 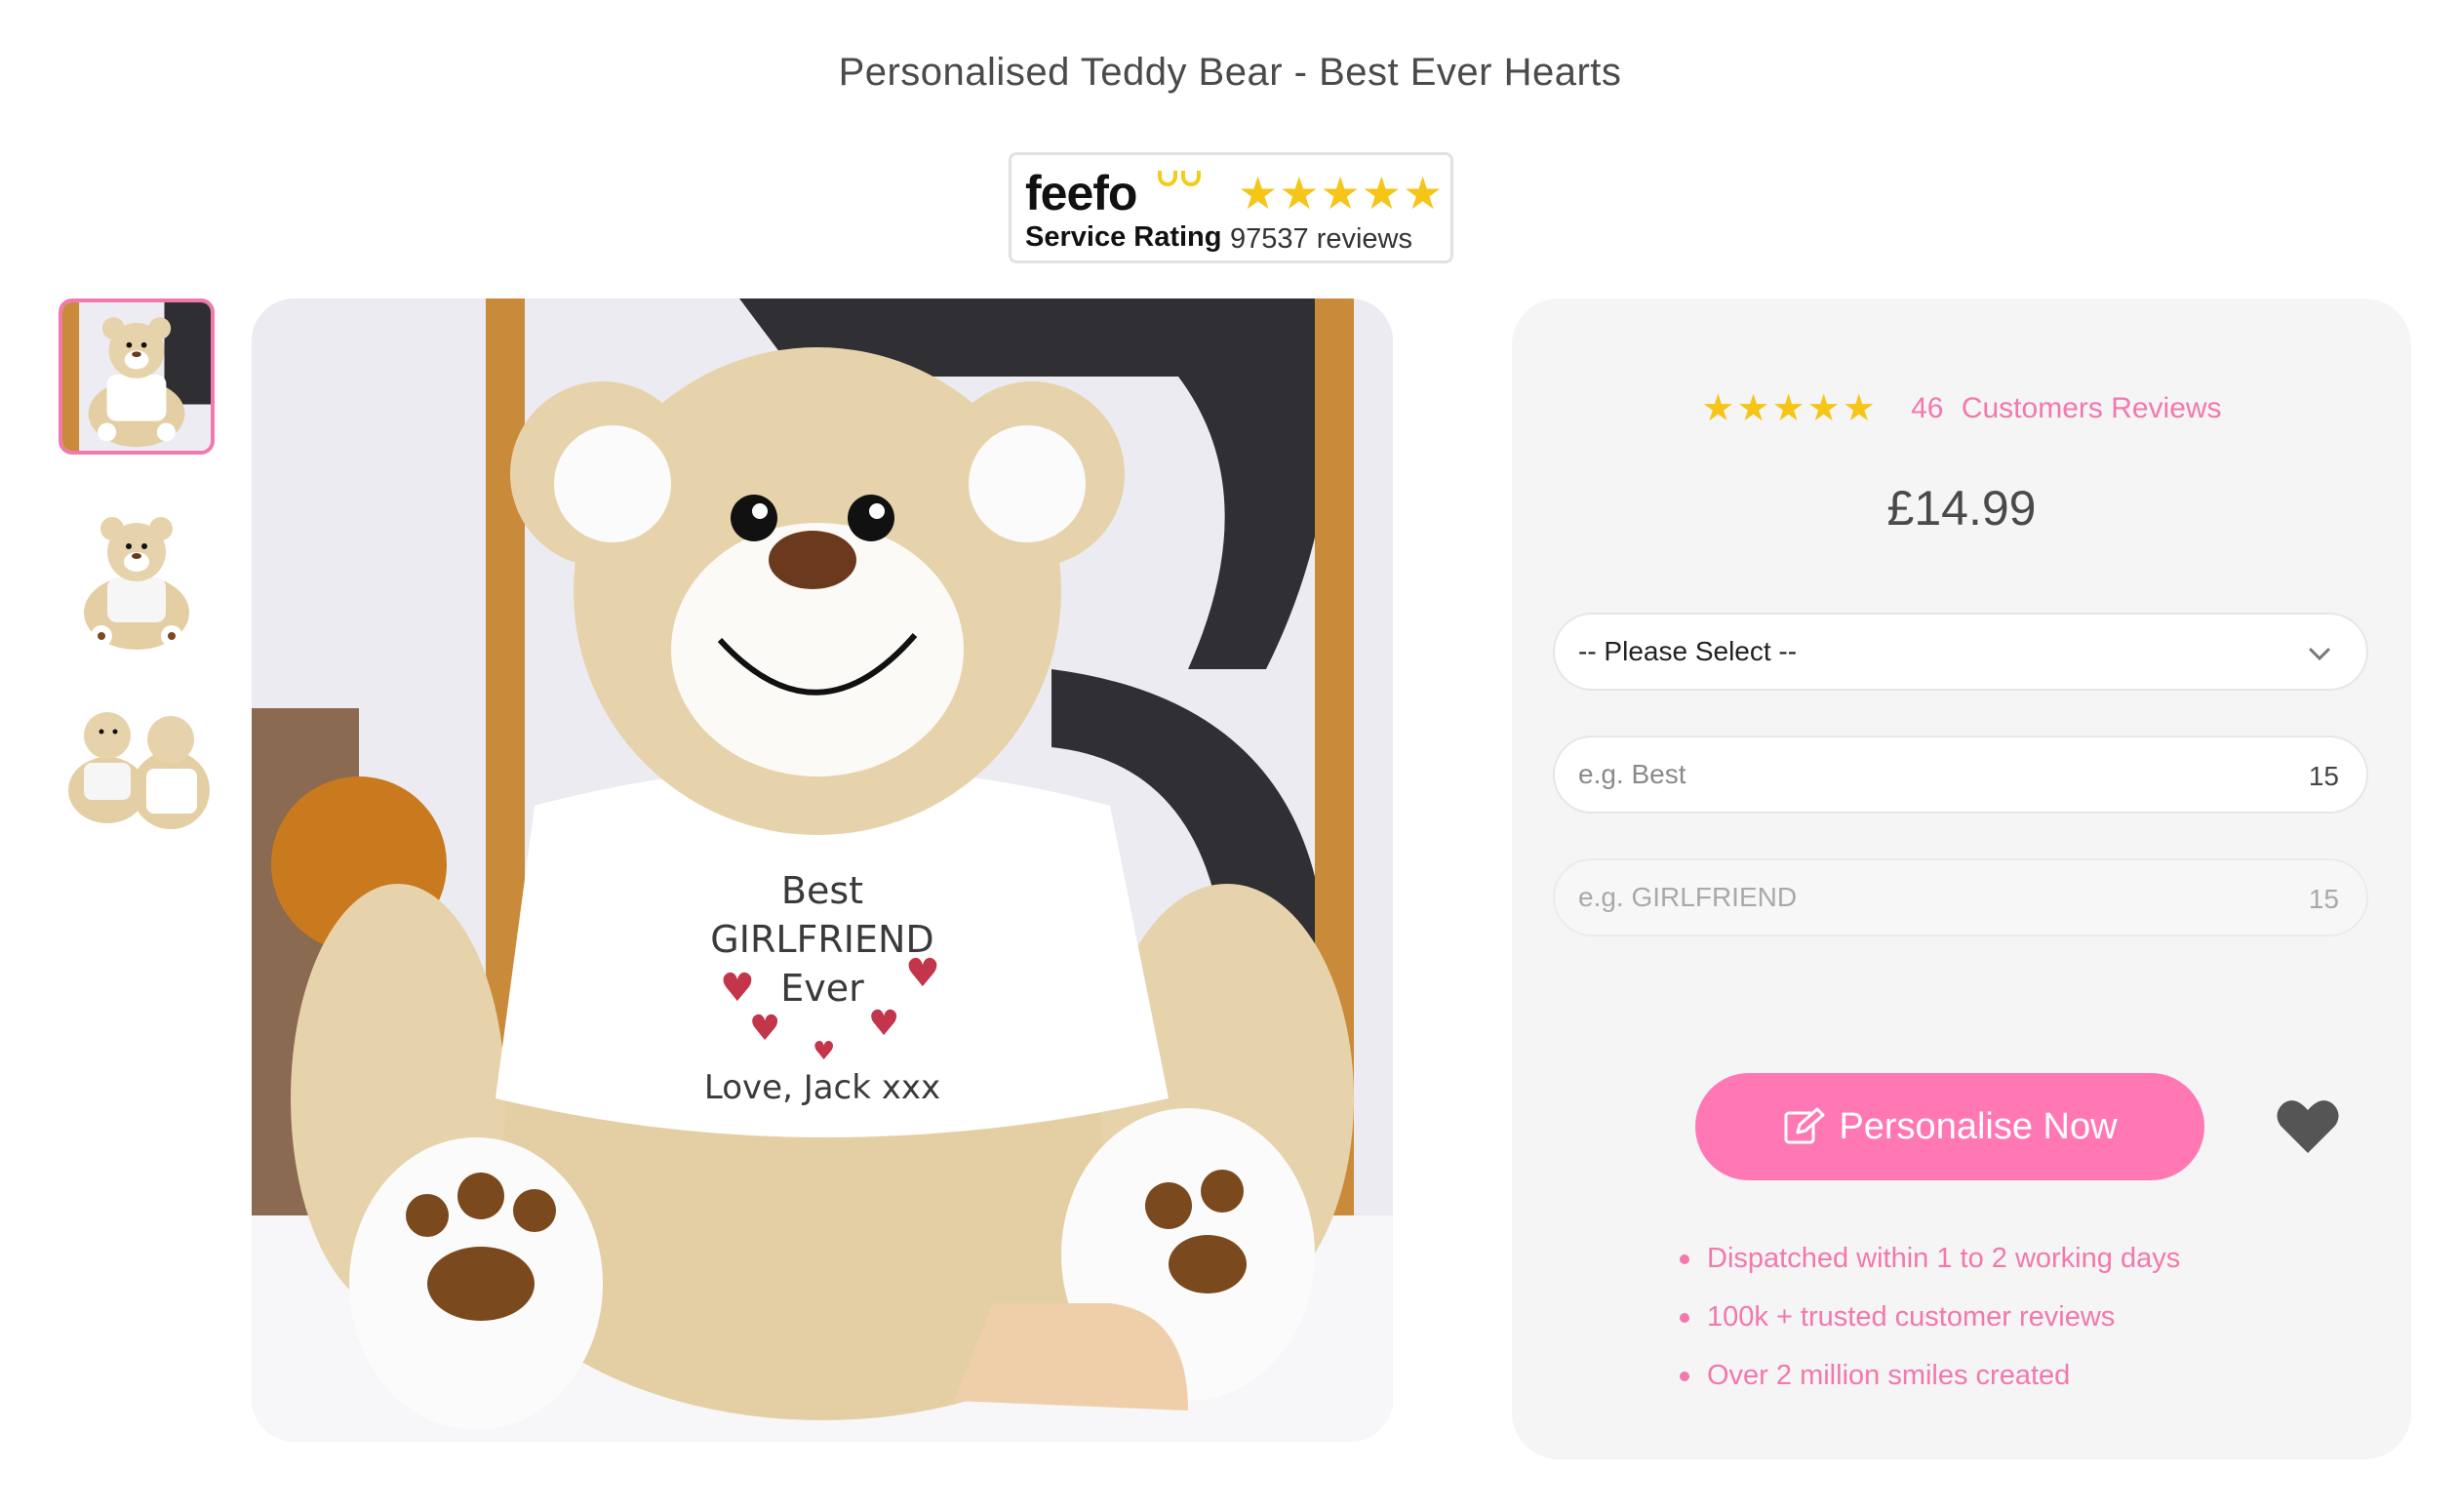 I want to click on line-2-placeholder: e.g. GIRLFRIEND, so click(x=1688, y=897).